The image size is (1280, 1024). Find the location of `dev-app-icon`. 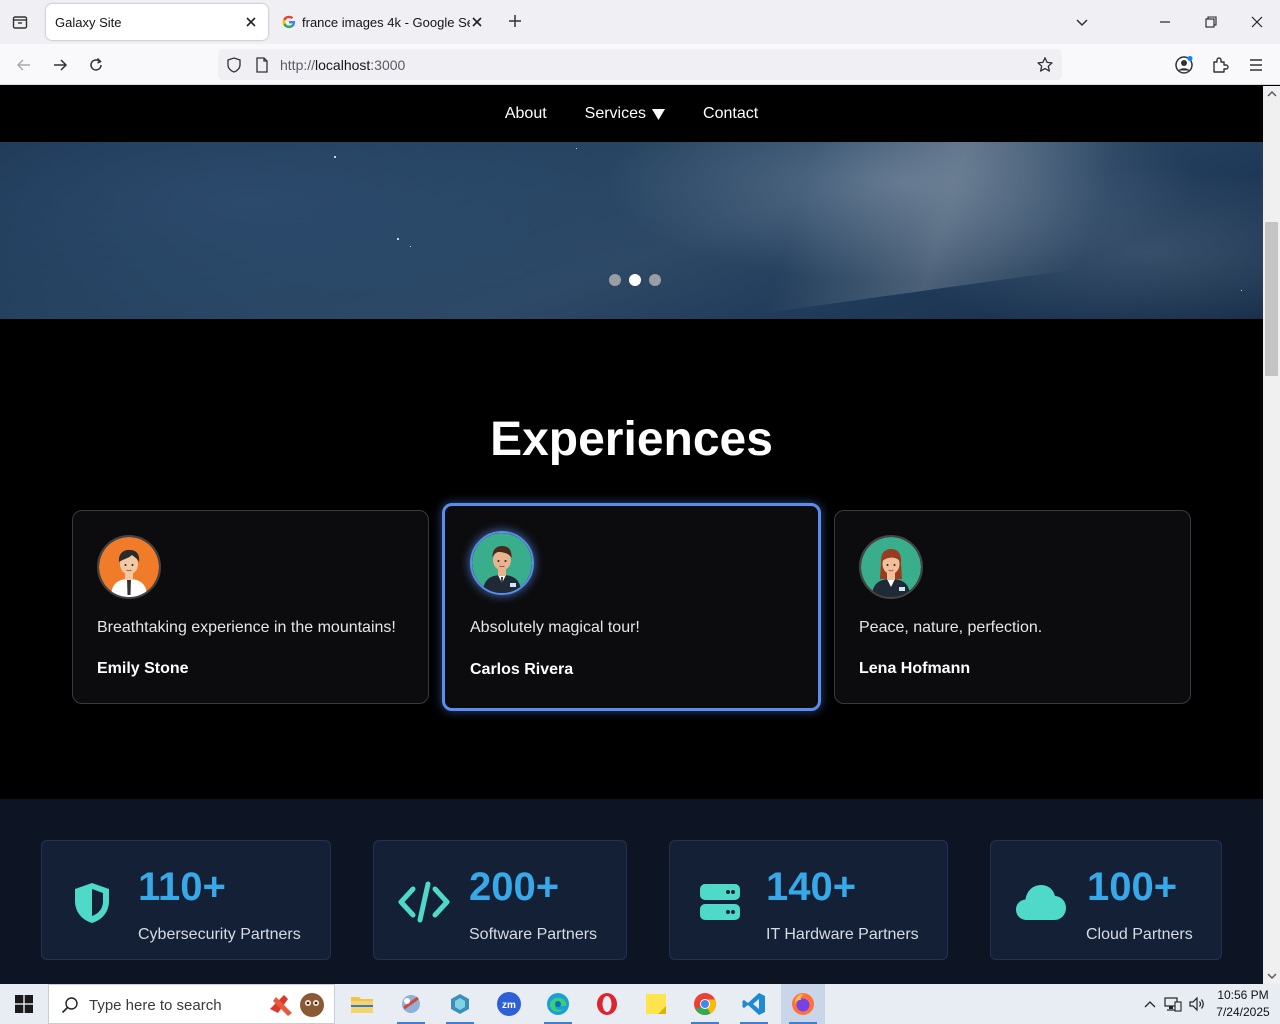

dev-app-icon is located at coordinates (460, 1004).